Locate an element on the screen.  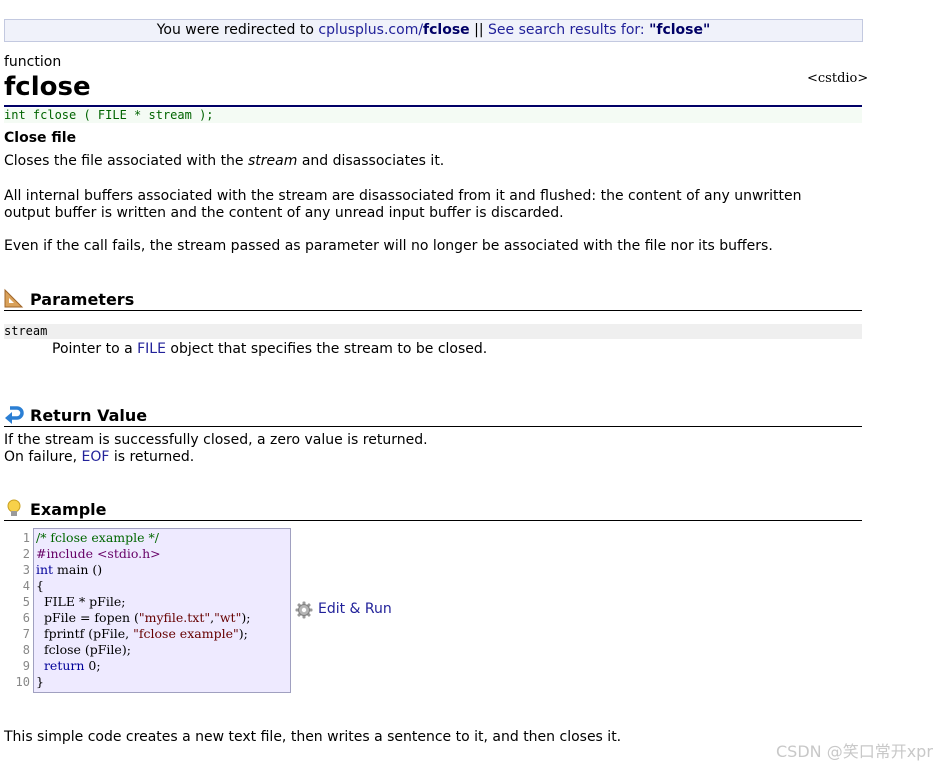
desc-p1-emphasis: stream is located at coordinates (273, 161).